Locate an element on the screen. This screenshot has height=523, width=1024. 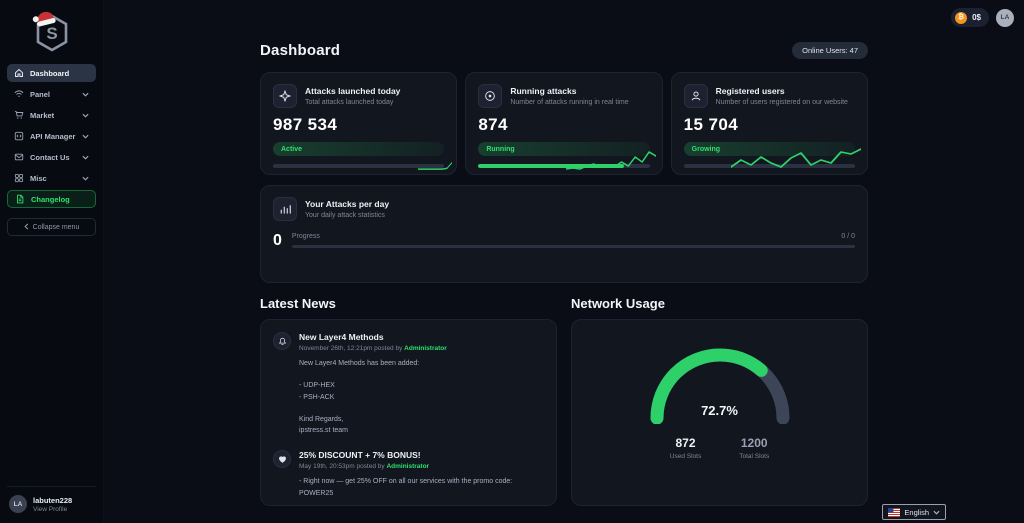
news-title: New Layer4 Methods is located at coordinates (341, 337).